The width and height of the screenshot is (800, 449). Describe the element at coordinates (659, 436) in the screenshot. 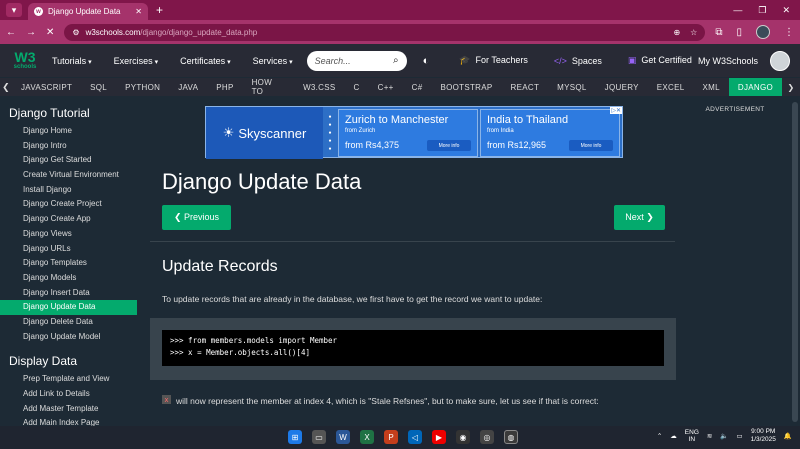

I see `tray-overflow-icon: ⌃` at that location.